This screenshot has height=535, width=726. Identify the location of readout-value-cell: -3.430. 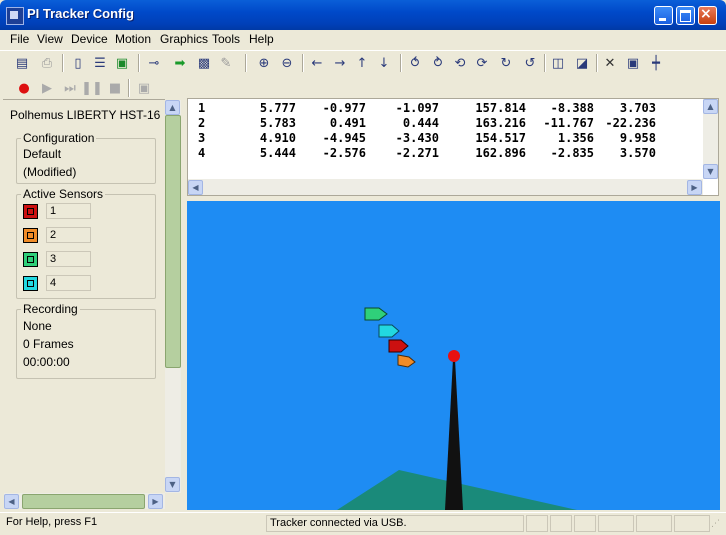
(417, 138).